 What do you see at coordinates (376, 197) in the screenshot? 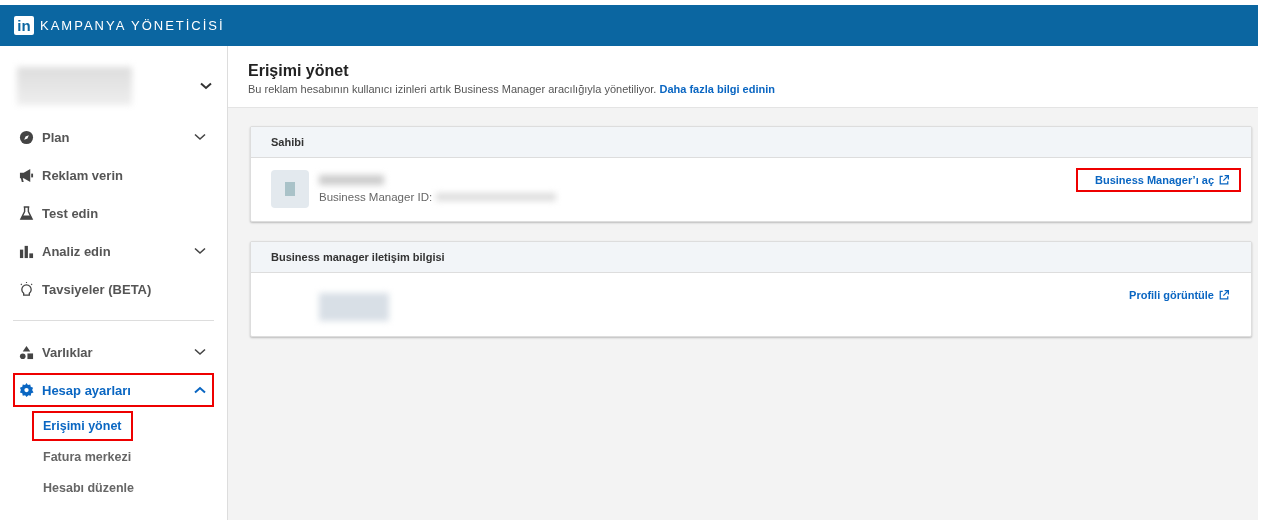
I see `id-label: Business Manager ID:` at bounding box center [376, 197].